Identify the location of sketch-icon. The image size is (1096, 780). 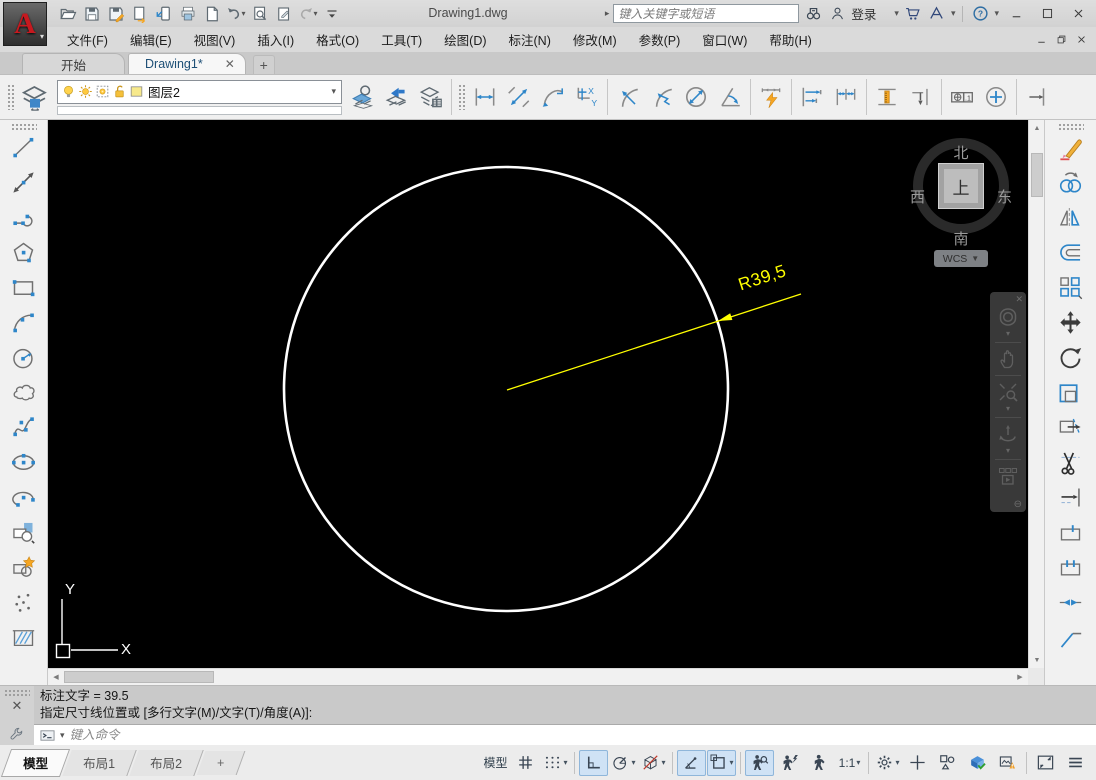
(283, 14).